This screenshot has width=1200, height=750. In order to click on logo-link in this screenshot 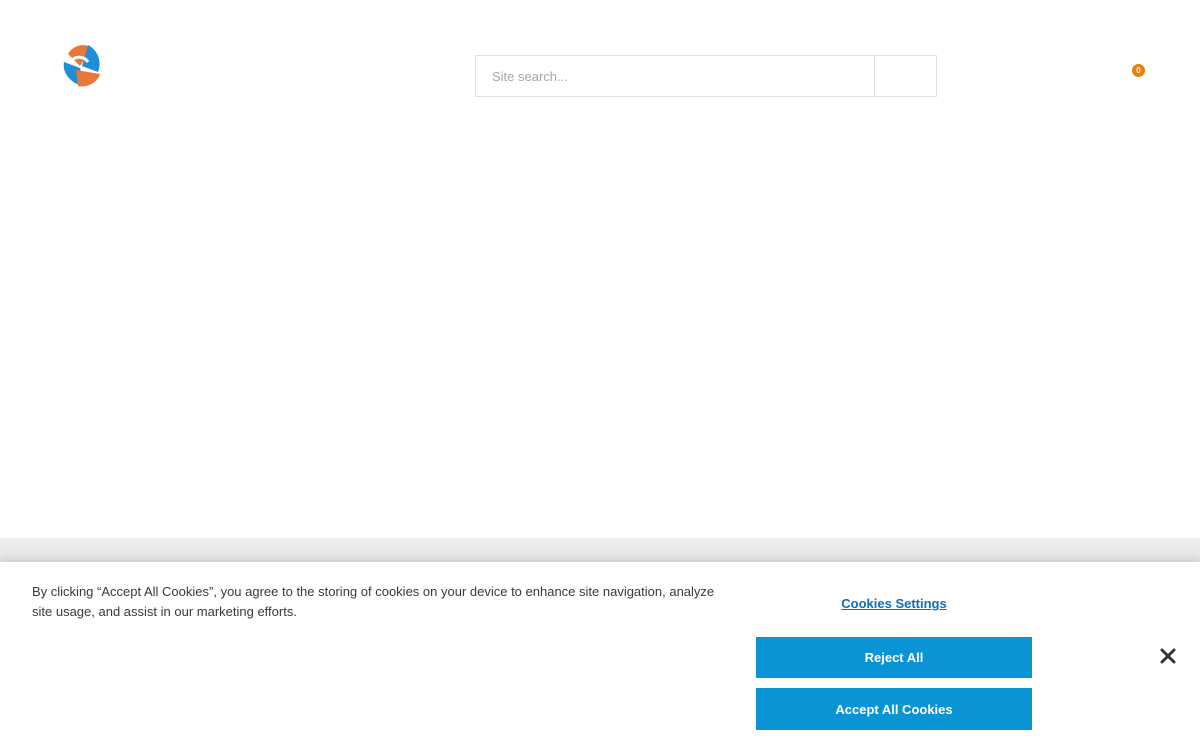, I will do `click(82, 64)`.